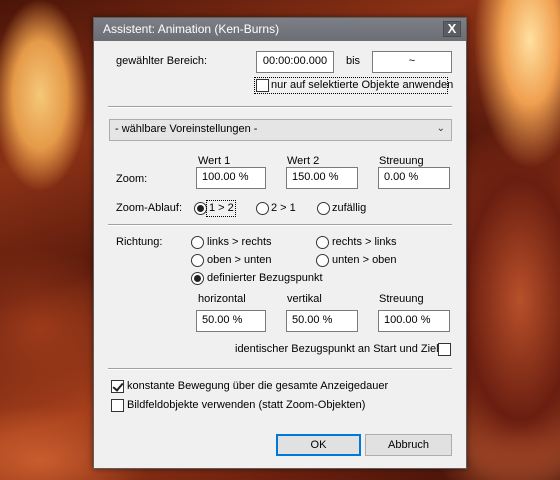 This screenshot has width=560, height=480. What do you see at coordinates (197, 260) in the screenshot?
I see `direction-radio-top-bottom` at bounding box center [197, 260].